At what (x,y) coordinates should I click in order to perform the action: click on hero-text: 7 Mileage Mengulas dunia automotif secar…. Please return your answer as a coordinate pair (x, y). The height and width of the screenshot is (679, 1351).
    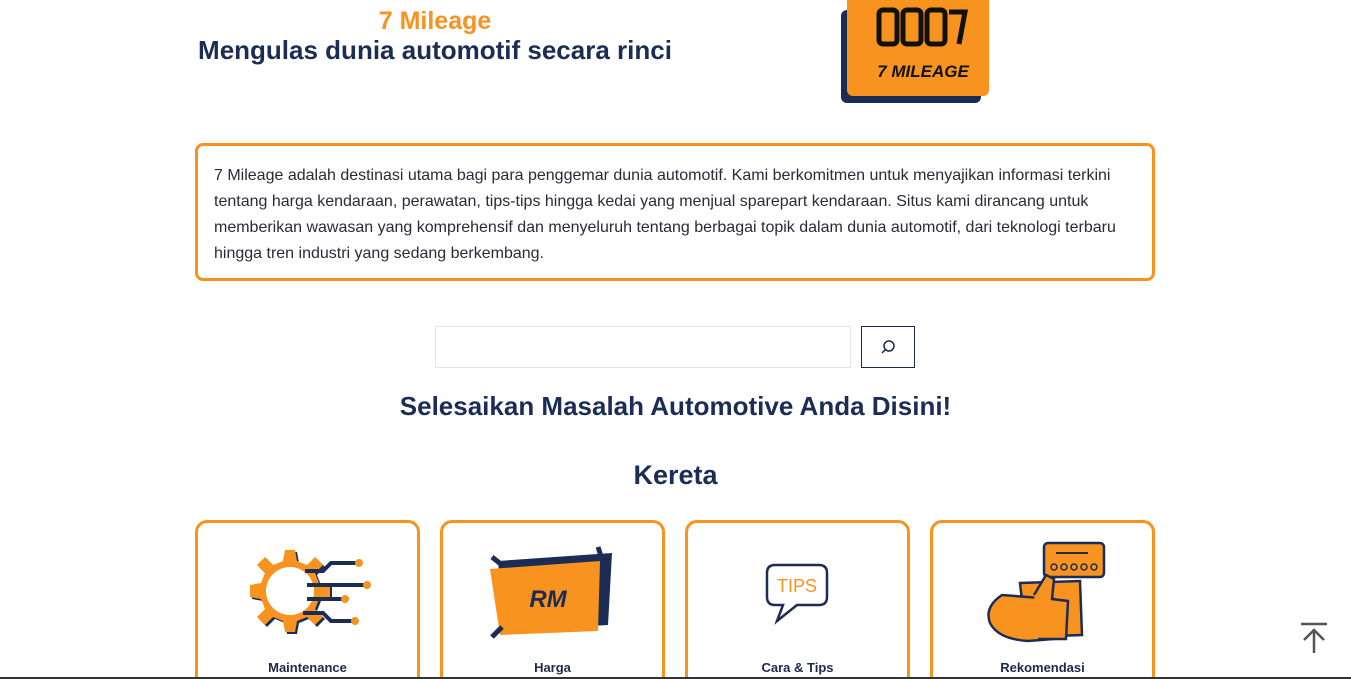
    Looking at the image, I should click on (435, 35).